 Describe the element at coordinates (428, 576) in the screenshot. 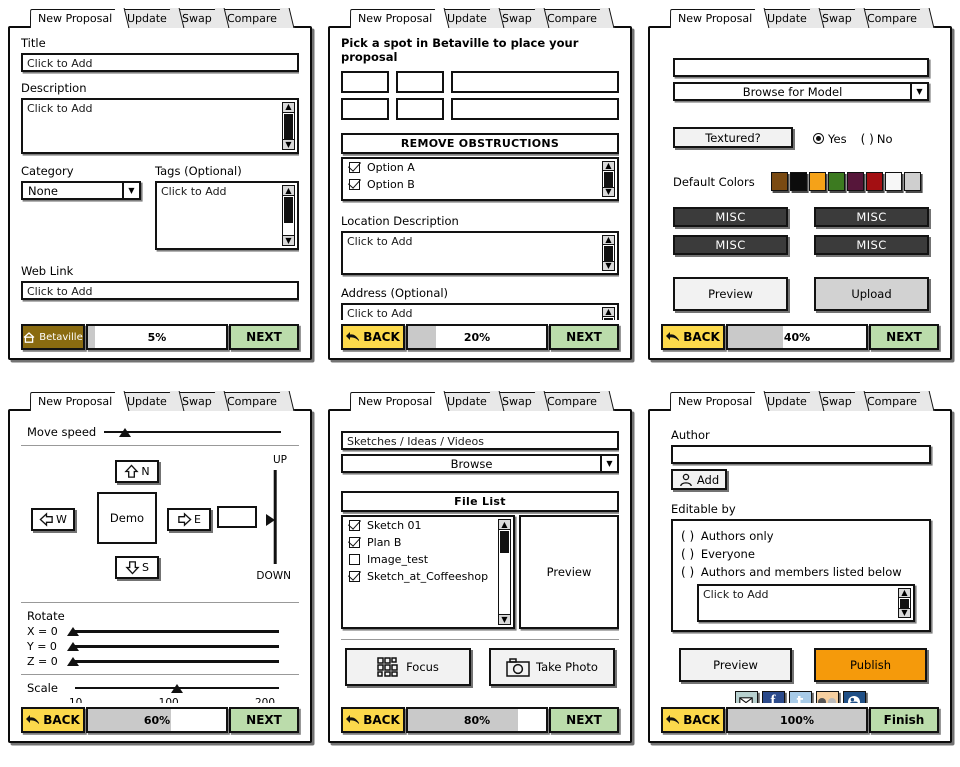

I see `list-item: Sketch_at_Coffeeshop` at that location.